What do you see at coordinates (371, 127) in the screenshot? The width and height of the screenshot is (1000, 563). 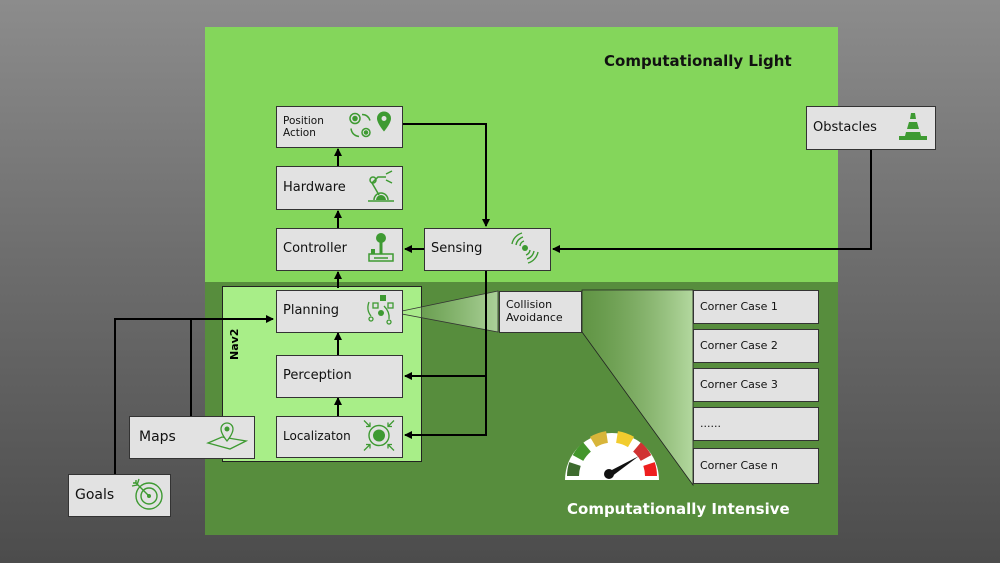 I see `gears-to-location-pin-icon` at bounding box center [371, 127].